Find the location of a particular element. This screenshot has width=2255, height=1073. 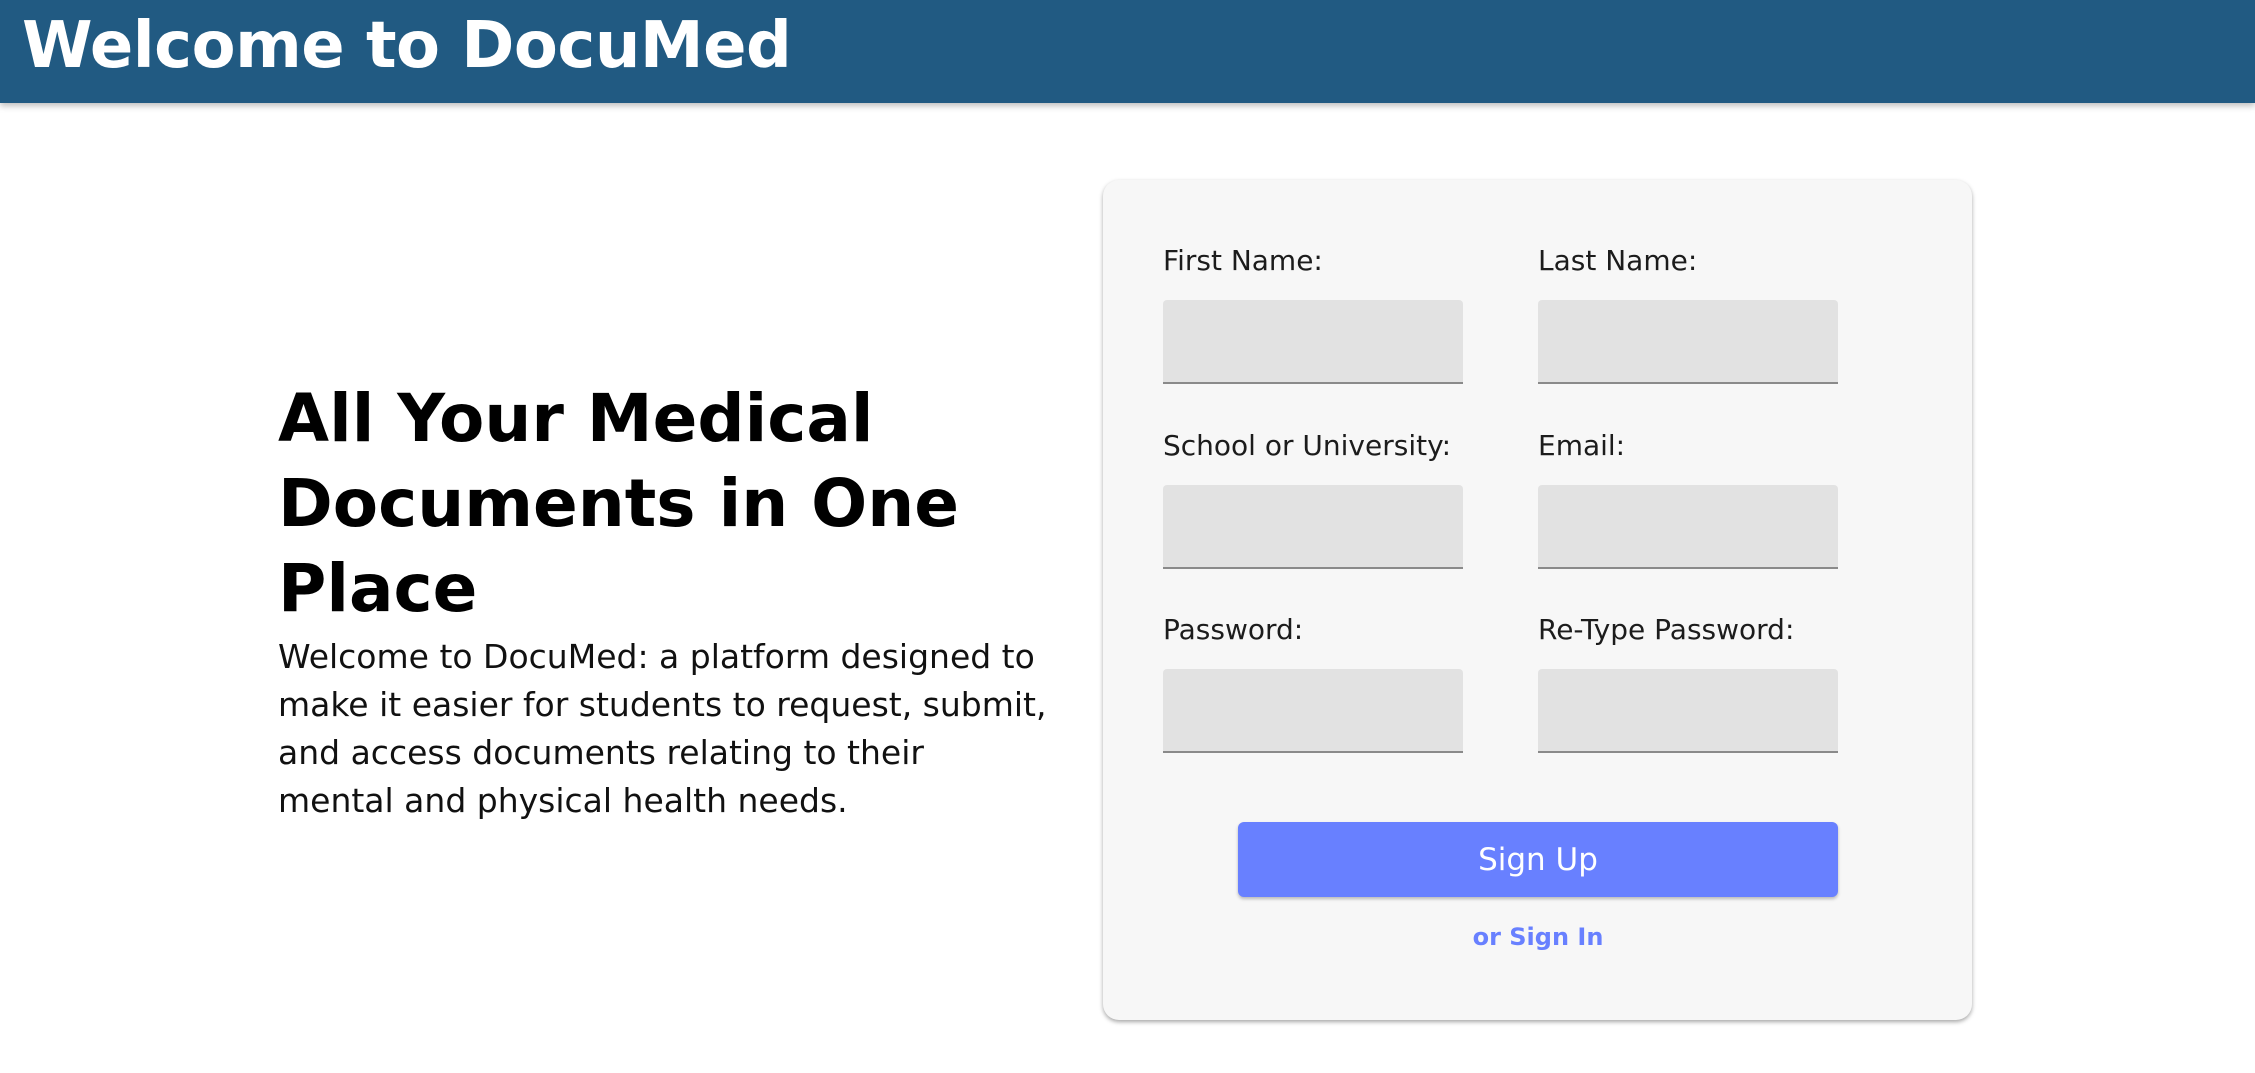

first-name-field: First Name: is located at coordinates (1313, 314).